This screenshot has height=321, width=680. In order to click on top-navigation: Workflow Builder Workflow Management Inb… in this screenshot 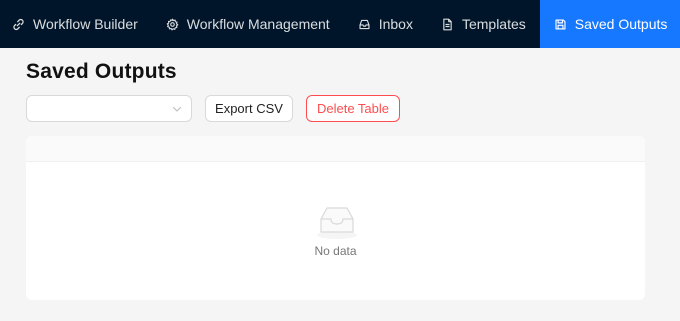, I will do `click(340, 24)`.